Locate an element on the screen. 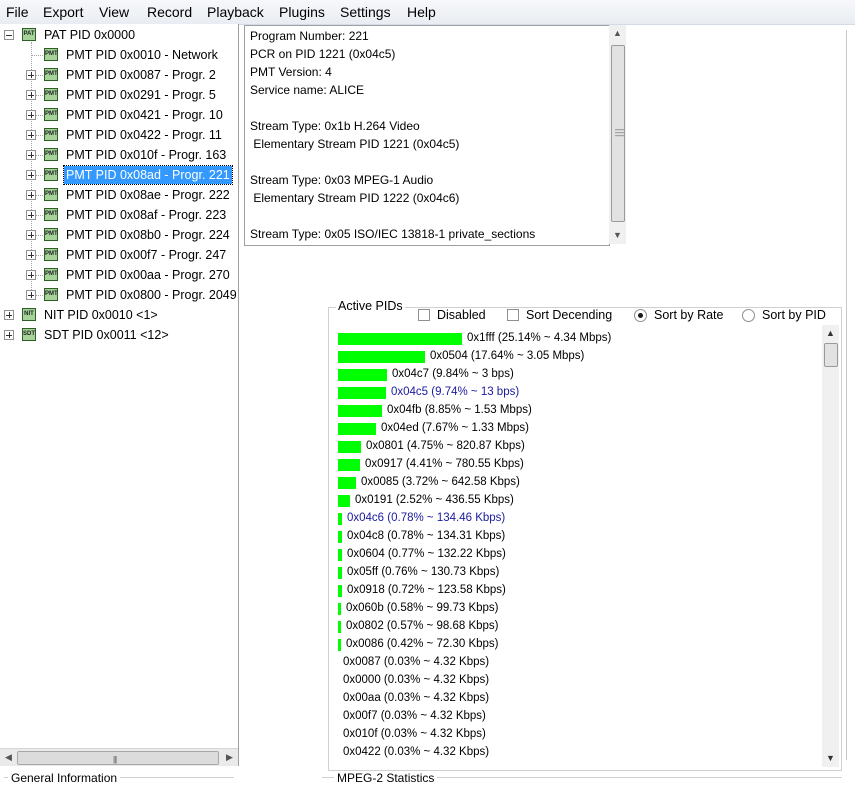 The height and width of the screenshot is (785, 855). info-scroll-thumb: — — — is located at coordinates (618, 133).